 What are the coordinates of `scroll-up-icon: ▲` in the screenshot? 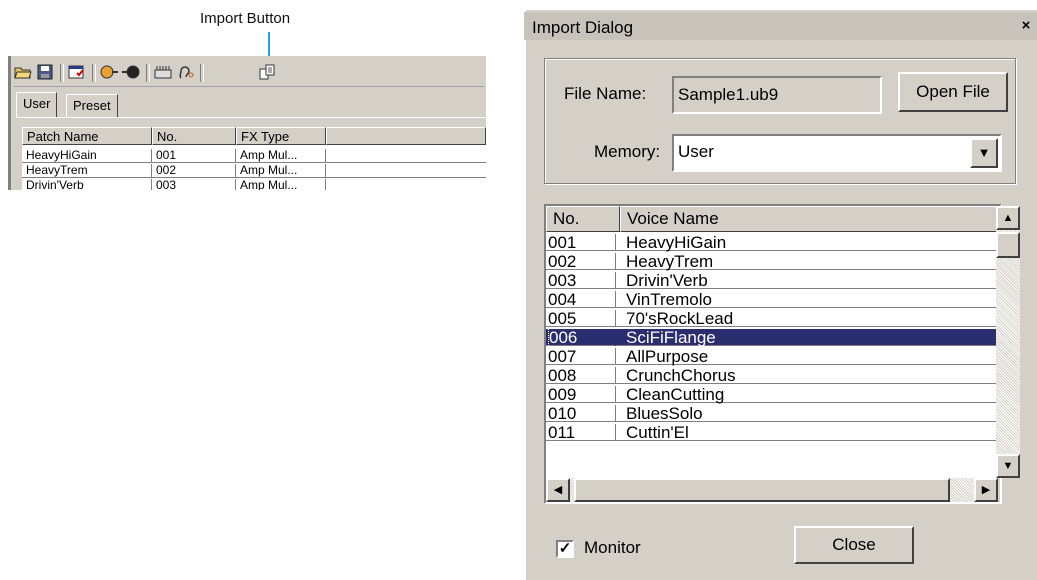 It's located at (1008, 218).